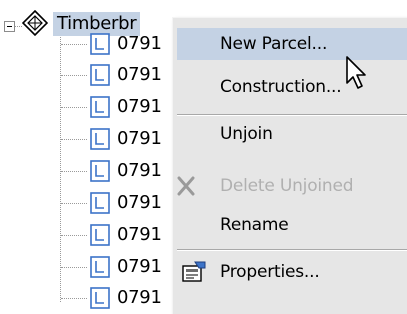  Describe the element at coordinates (186, 186) in the screenshot. I see `delete-x-icon` at that location.